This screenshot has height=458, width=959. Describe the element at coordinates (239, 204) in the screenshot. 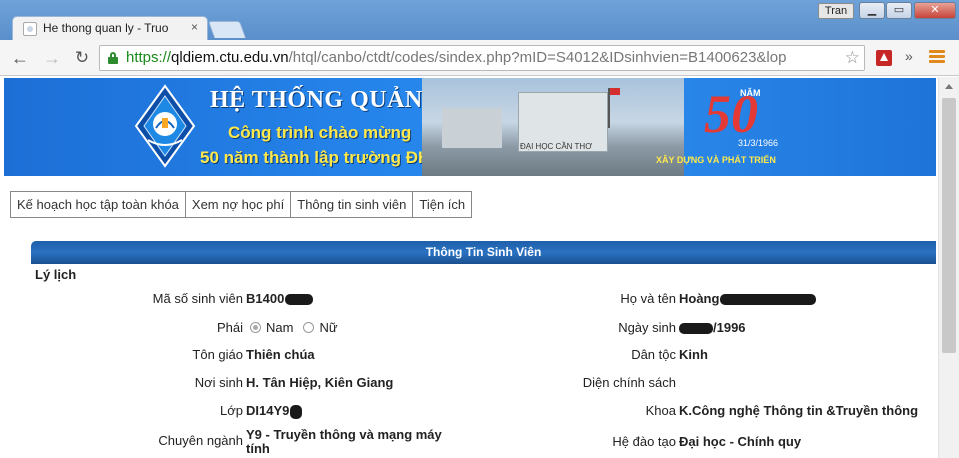

I see `menu-item-tuition-debt: Xem nợ học phí` at that location.